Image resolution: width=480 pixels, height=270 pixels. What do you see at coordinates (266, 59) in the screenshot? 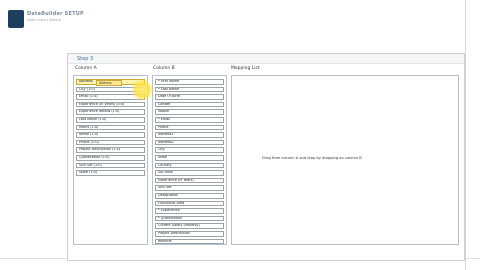
I see `panel-header: Step 3` at bounding box center [266, 59].